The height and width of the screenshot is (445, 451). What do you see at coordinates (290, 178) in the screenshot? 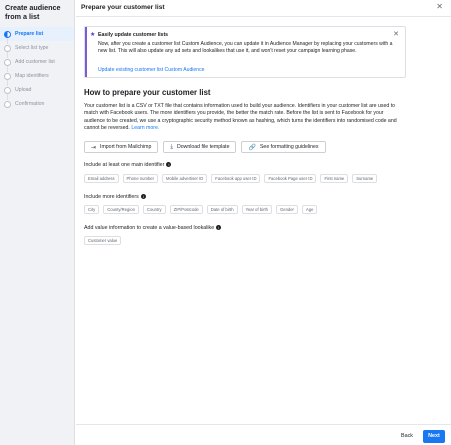
I see `identifier-chip: Facebook Page user ID` at bounding box center [290, 178].